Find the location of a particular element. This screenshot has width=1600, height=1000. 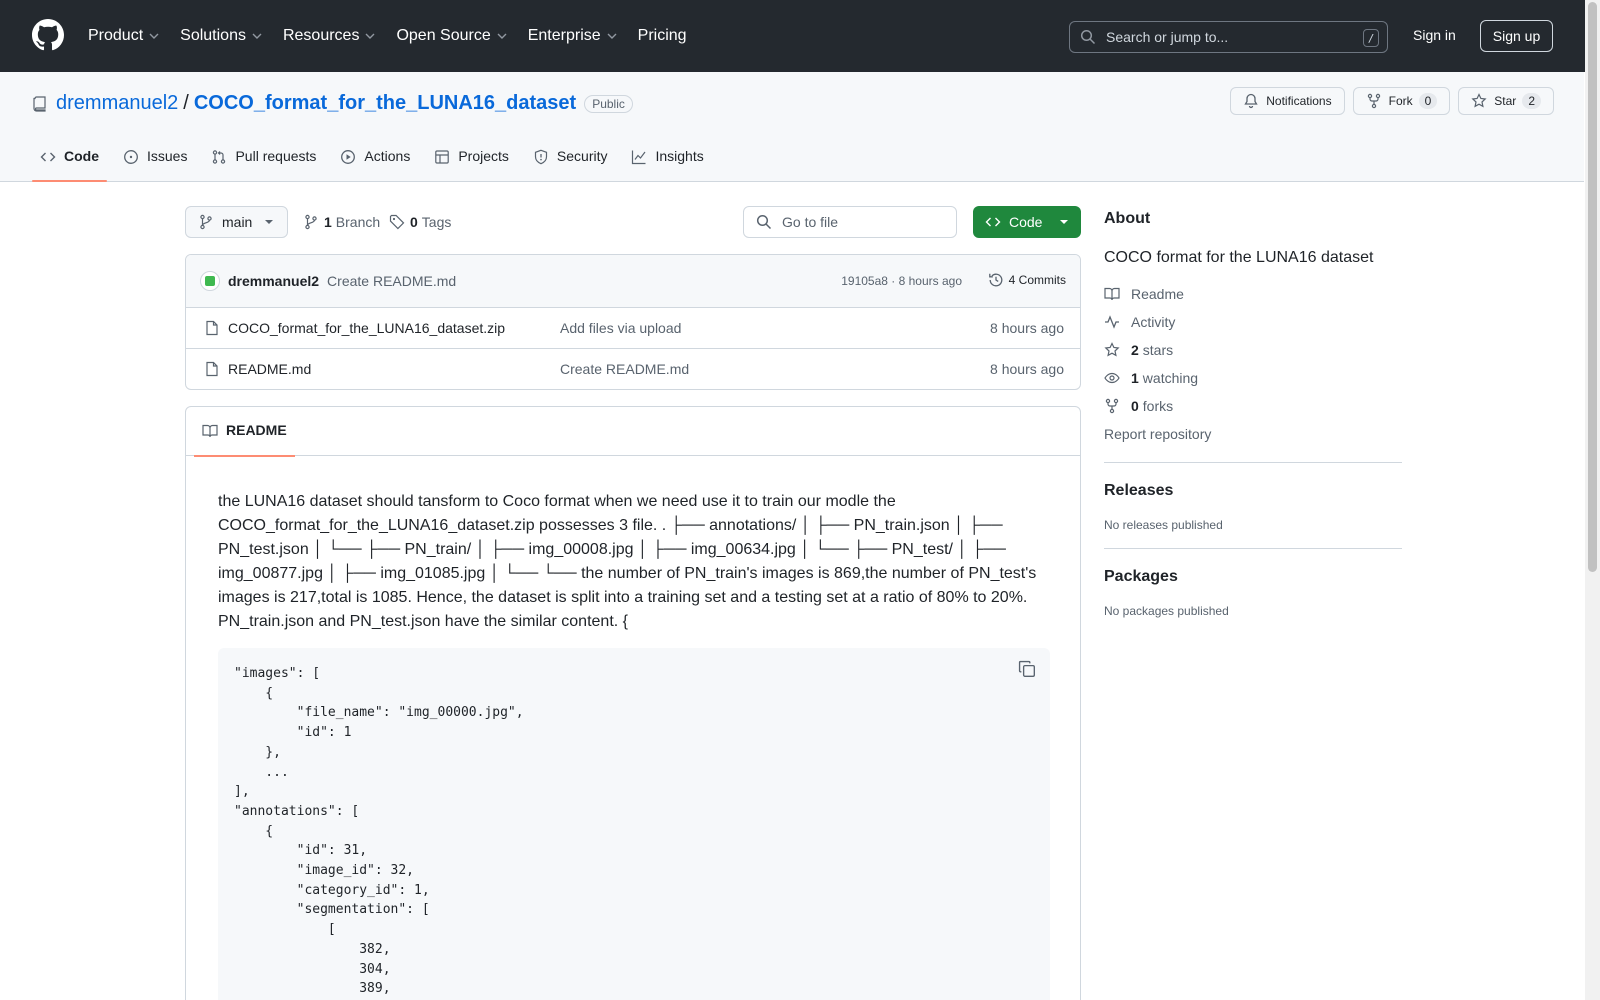

play-icon is located at coordinates (348, 157).